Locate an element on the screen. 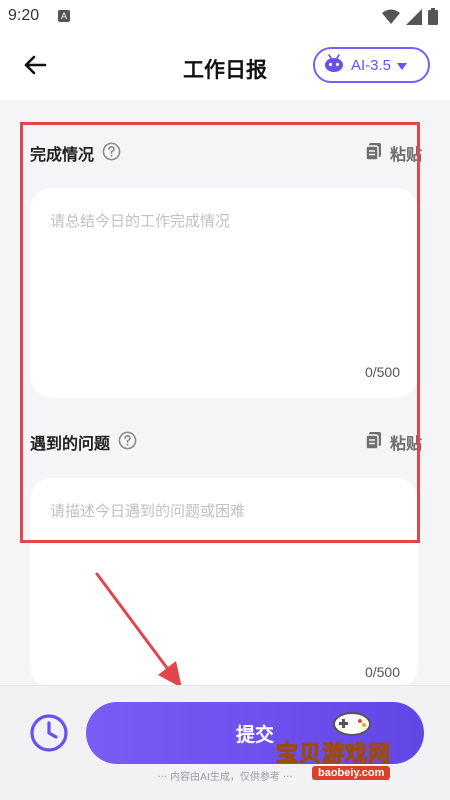 The height and width of the screenshot is (800, 450). status-icons is located at coordinates (410, 18).